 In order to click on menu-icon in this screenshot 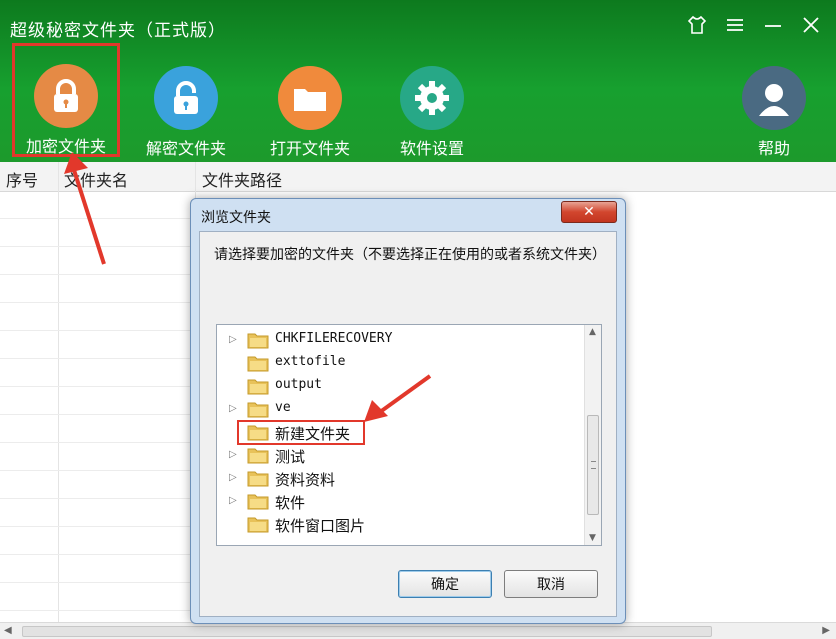, I will do `click(735, 25)`.